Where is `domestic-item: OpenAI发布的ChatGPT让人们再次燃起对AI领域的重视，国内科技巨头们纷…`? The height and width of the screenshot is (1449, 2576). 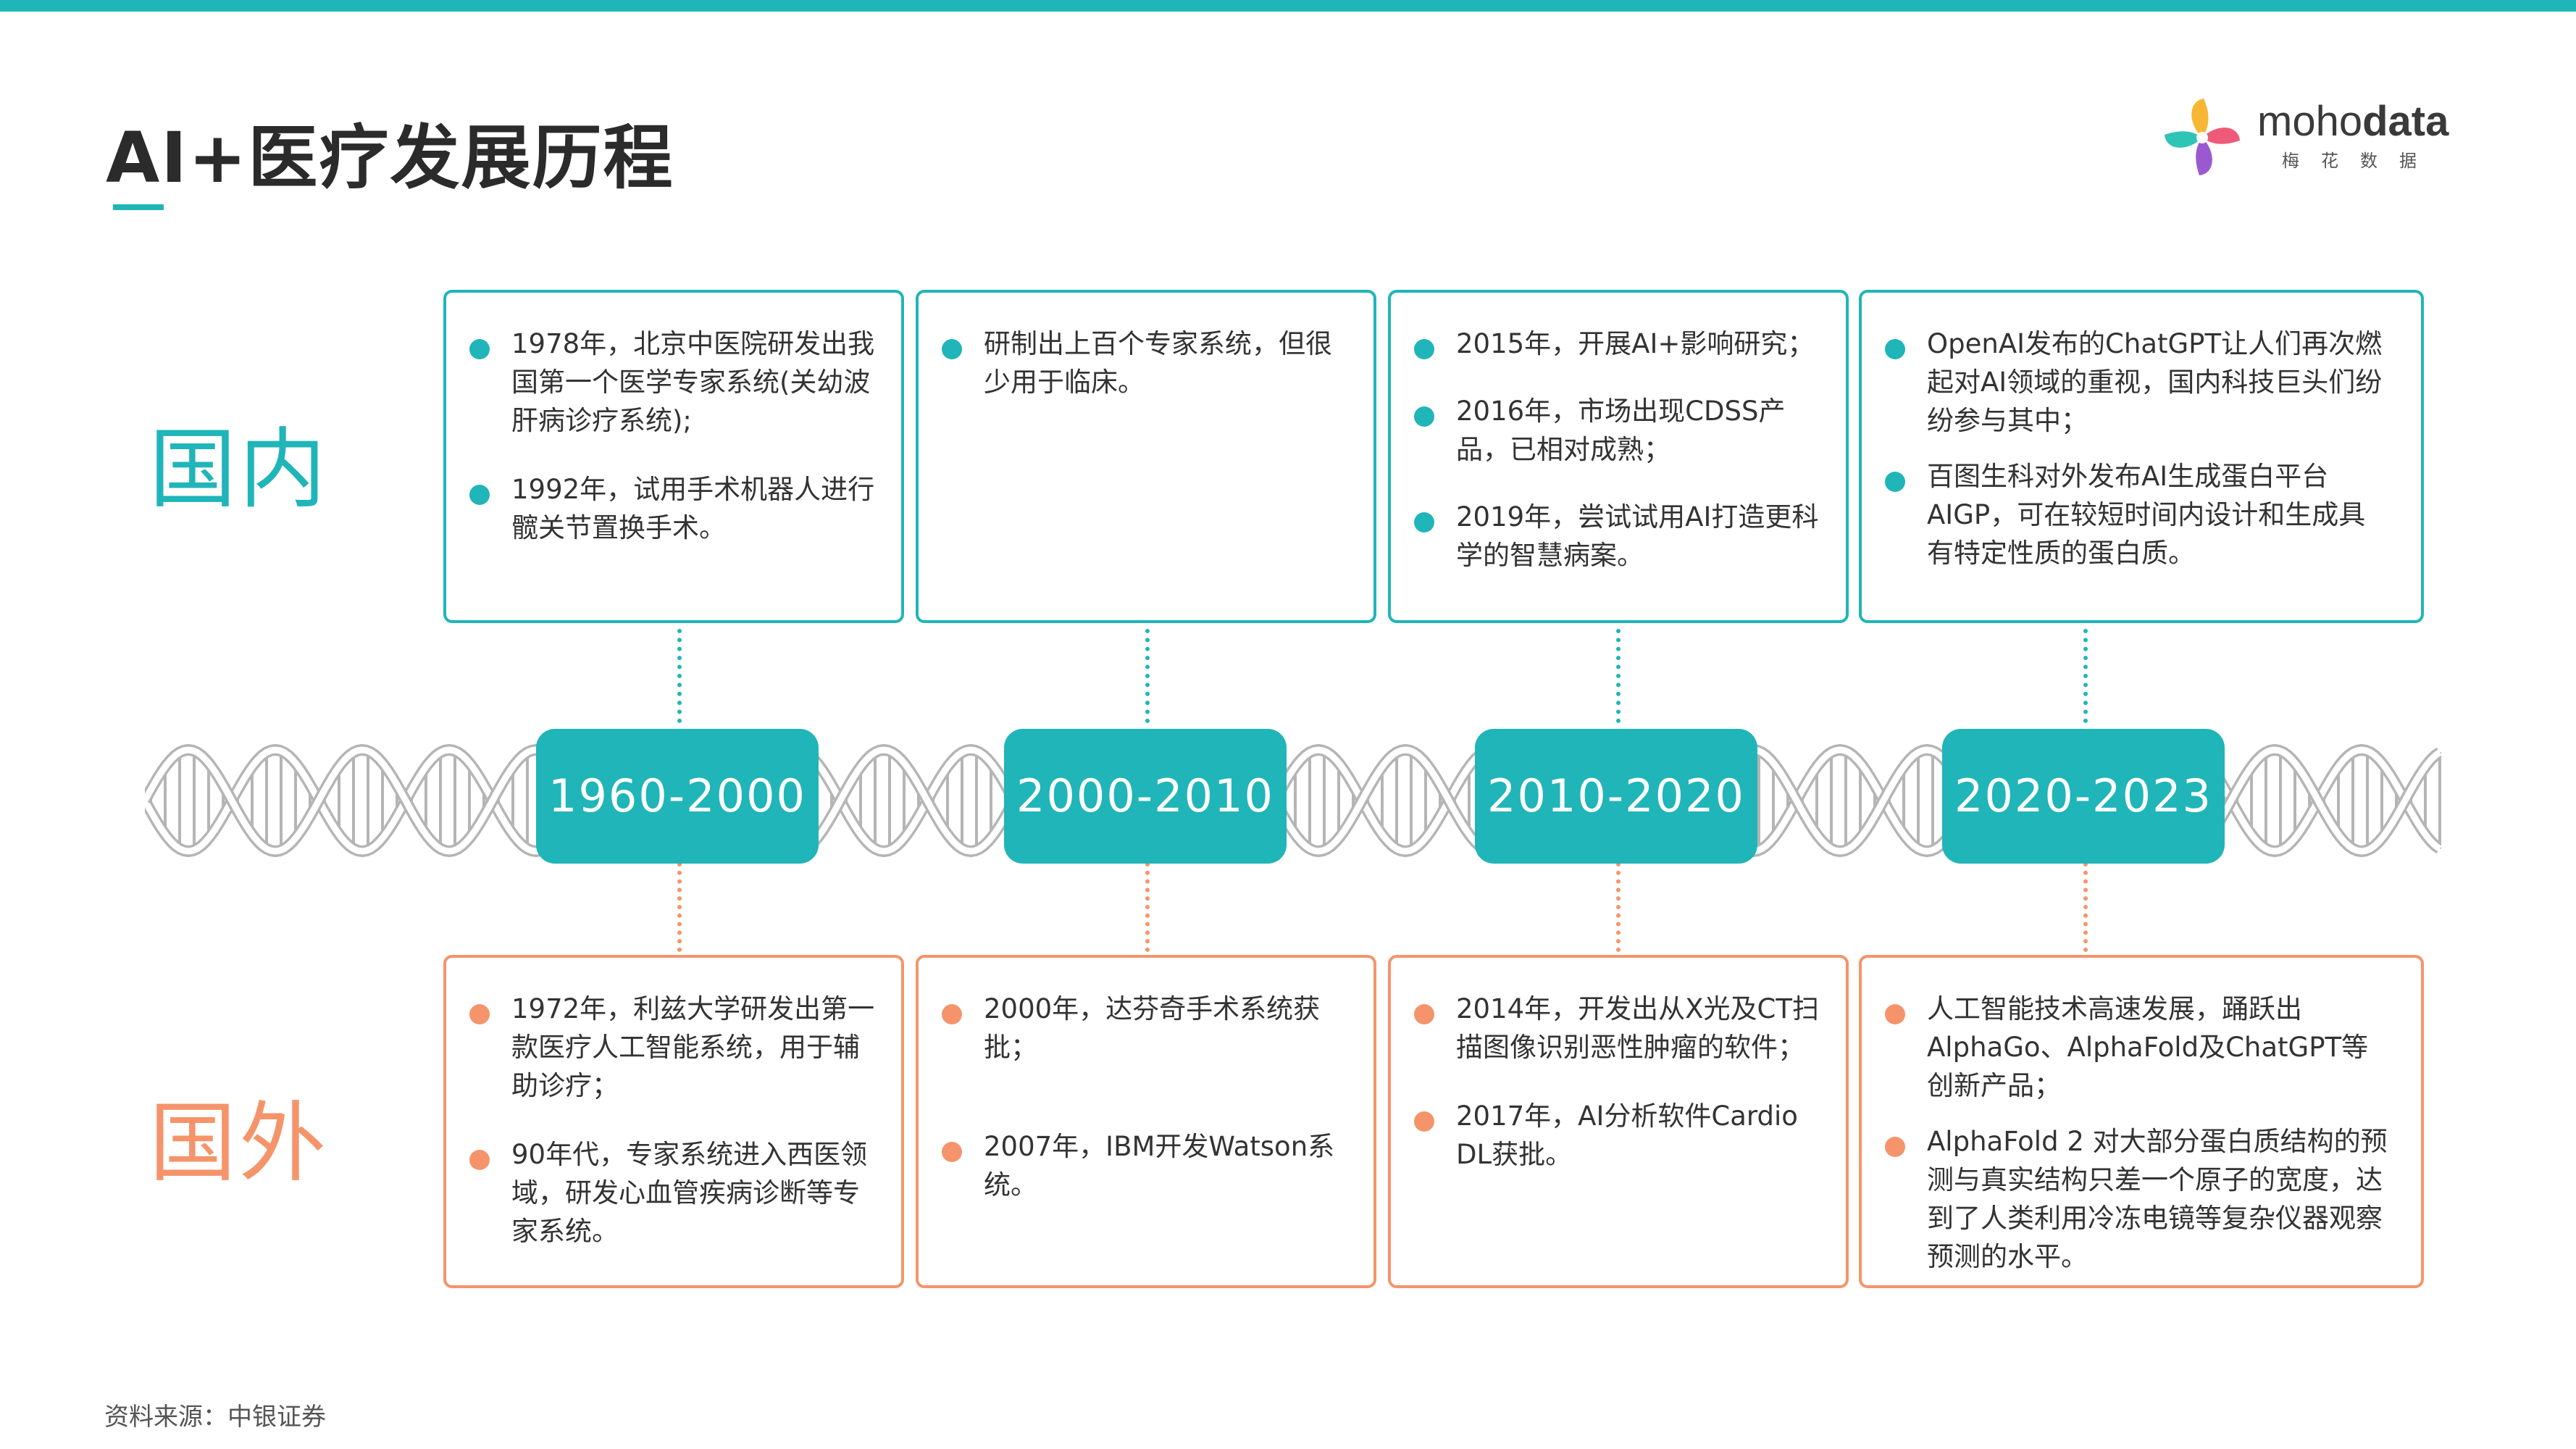 domestic-item: OpenAI发布的ChatGPT让人们再次燃起对AI领域的重视，国内科技巨头们纷… is located at coordinates (2134, 382).